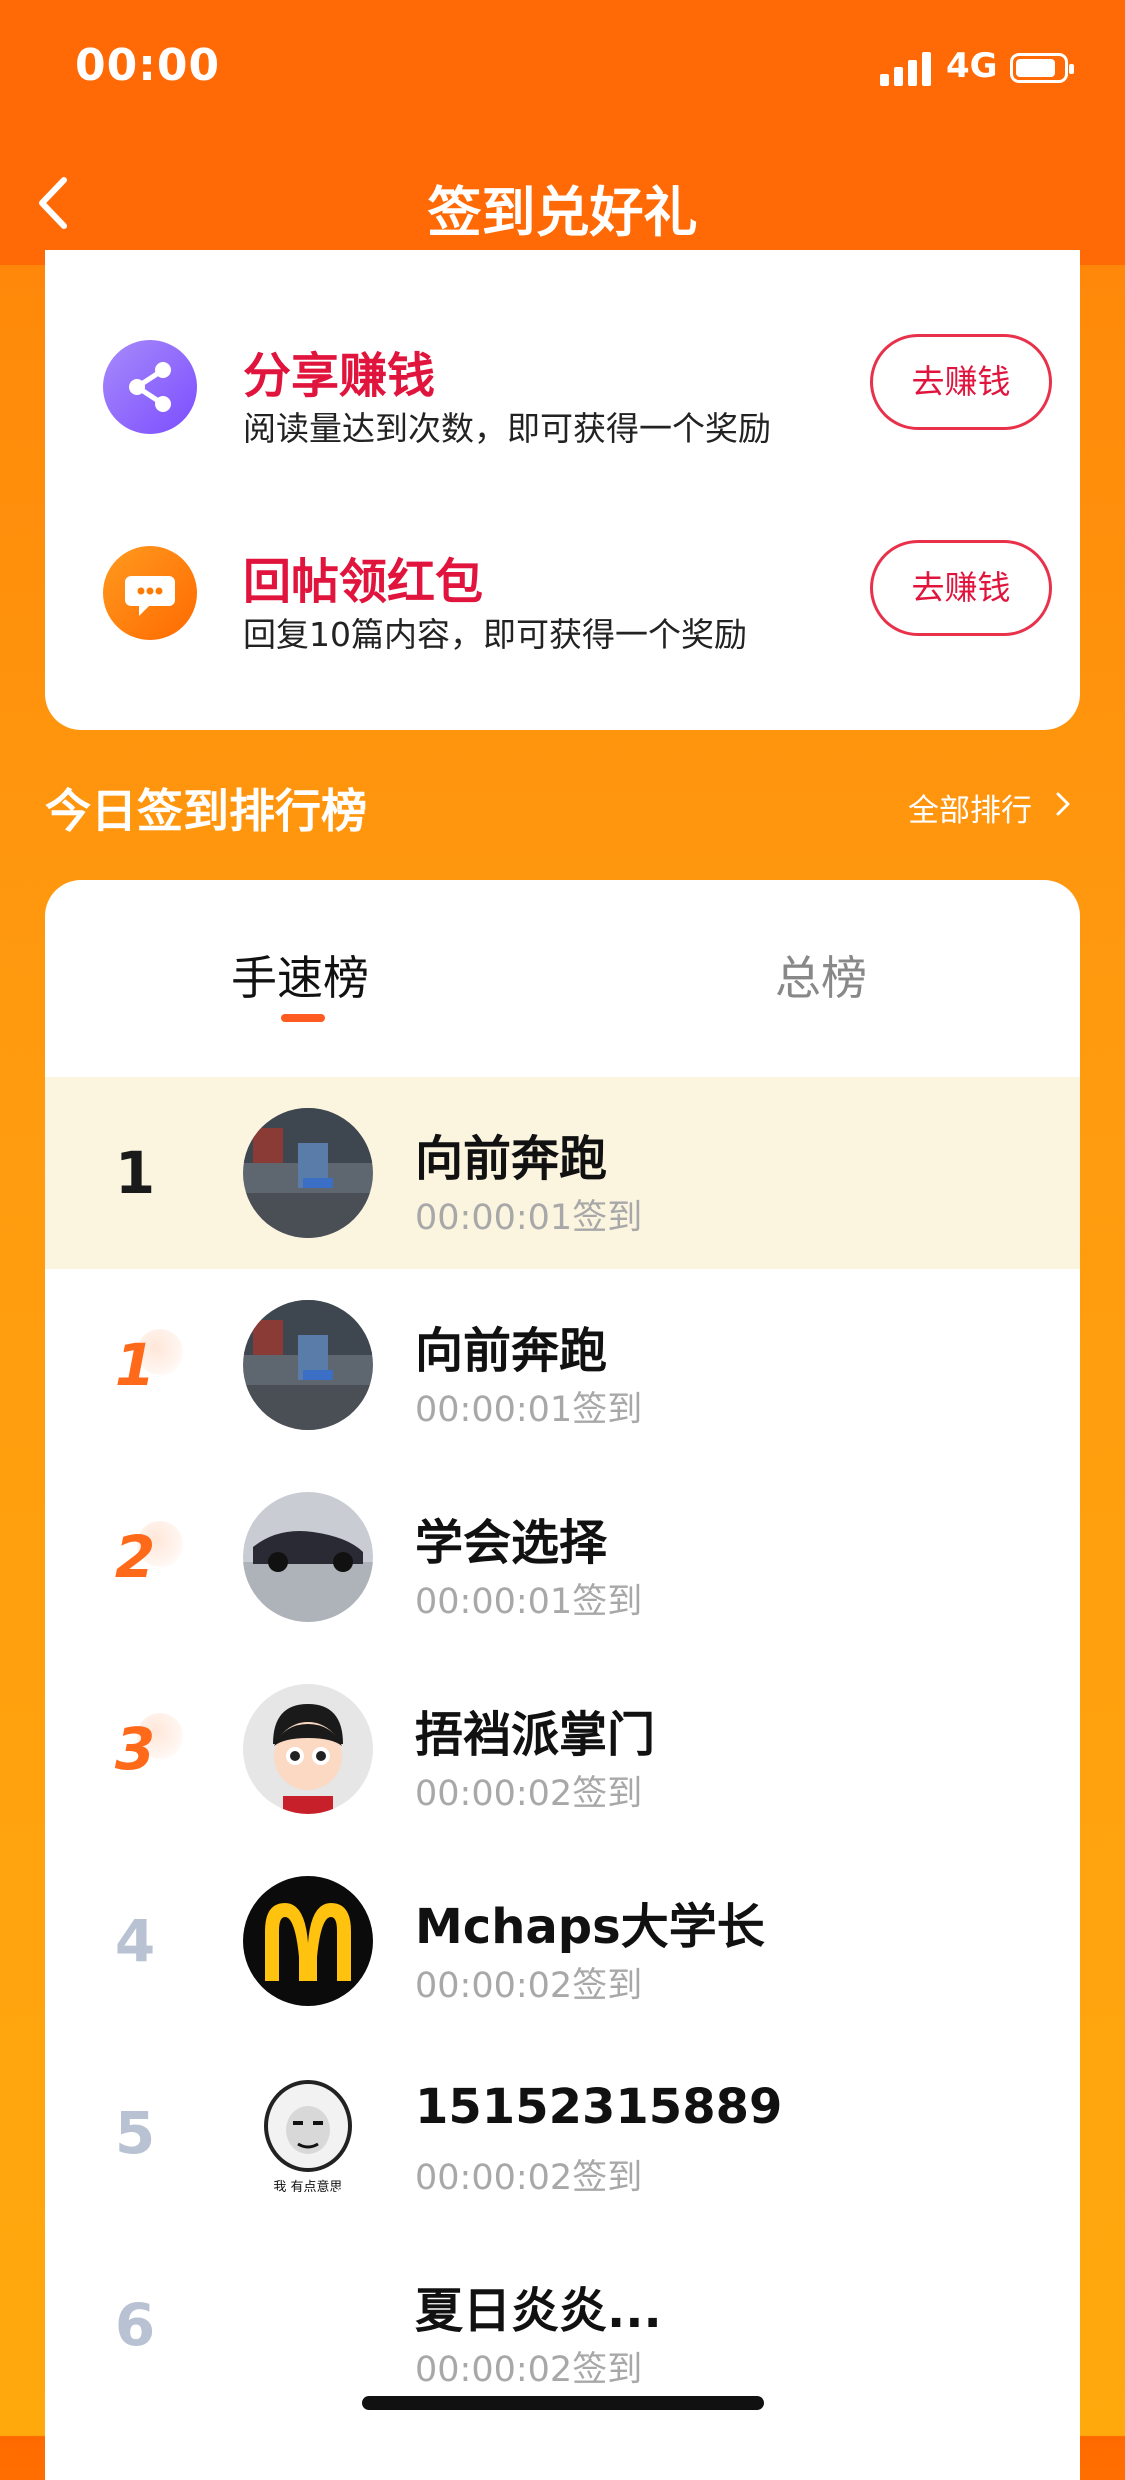 This screenshot has height=2480, width=1125. I want to click on battery-icon, so click(1042, 68).